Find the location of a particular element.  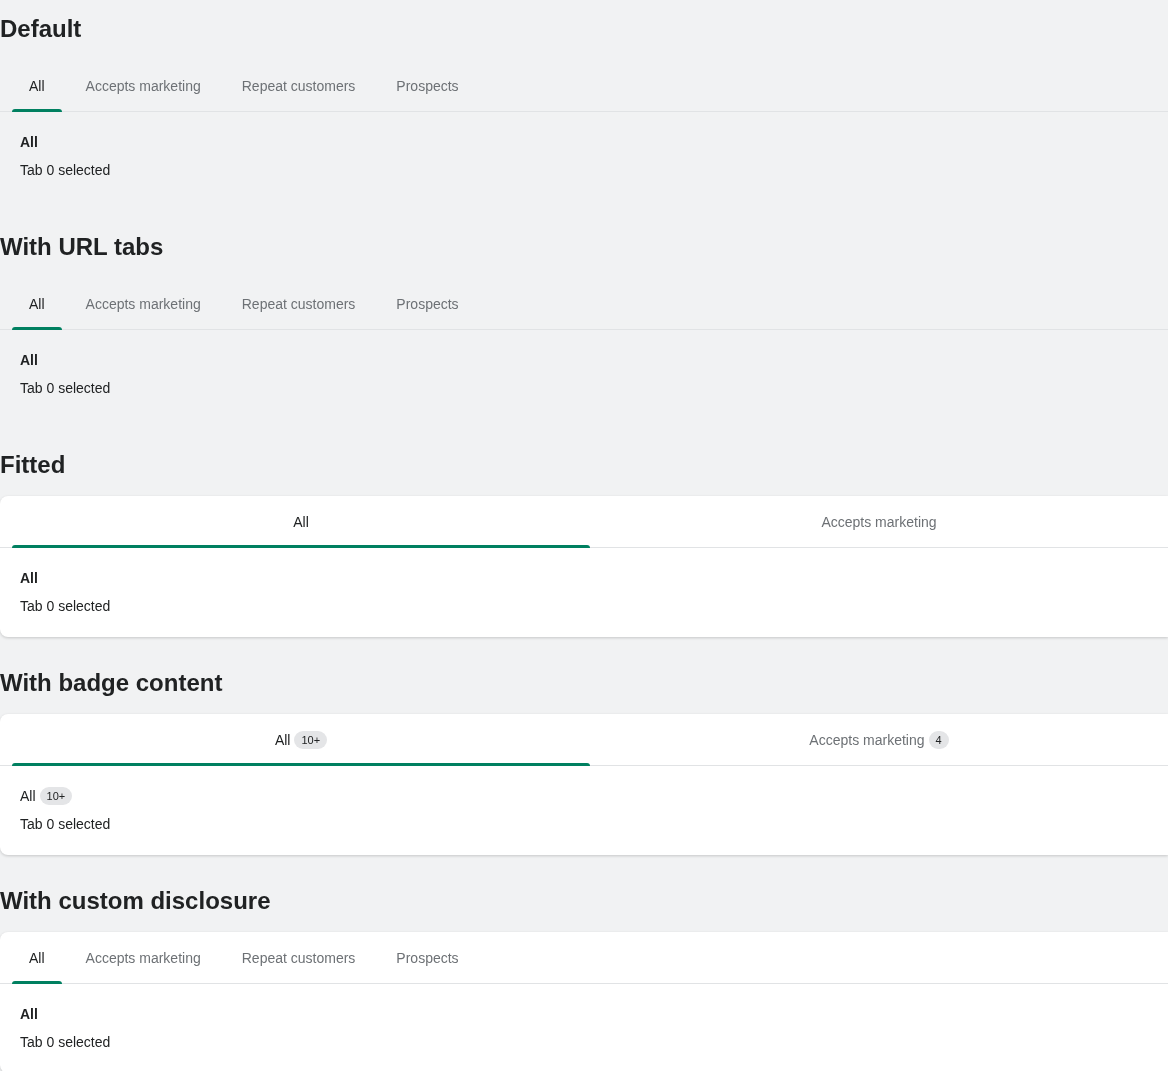

section-title: Fitted is located at coordinates (33, 465).